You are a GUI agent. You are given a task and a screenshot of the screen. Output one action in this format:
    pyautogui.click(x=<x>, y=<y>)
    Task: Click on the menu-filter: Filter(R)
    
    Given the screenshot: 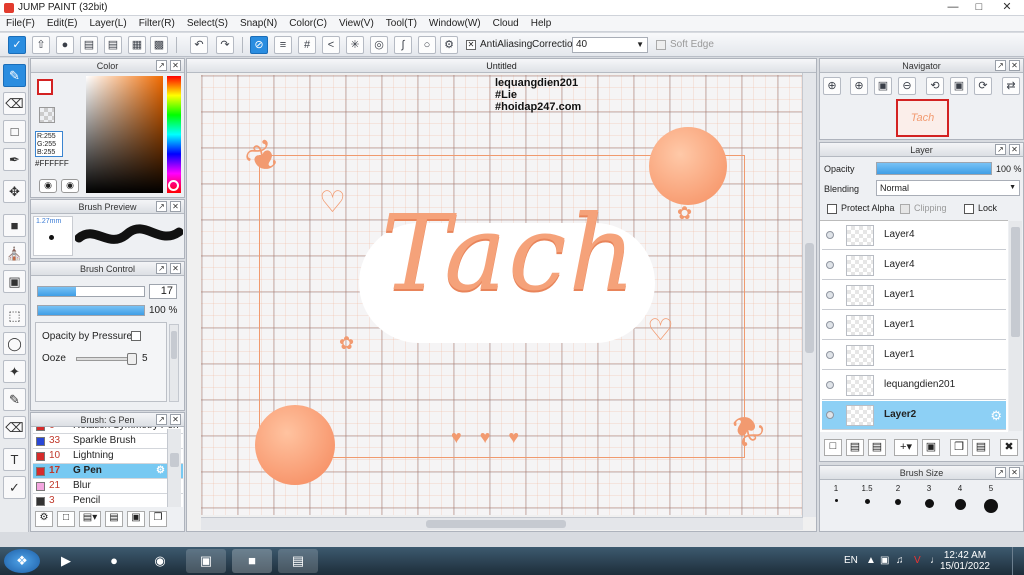 What is the action you would take?
    pyautogui.click(x=157, y=24)
    